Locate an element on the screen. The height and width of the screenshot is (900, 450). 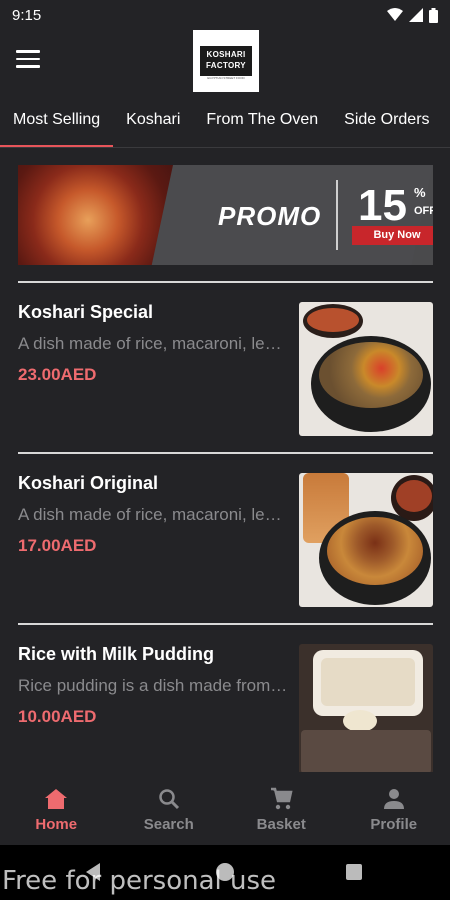
tab-from-the-oven: From The Oven is located at coordinates (262, 124).